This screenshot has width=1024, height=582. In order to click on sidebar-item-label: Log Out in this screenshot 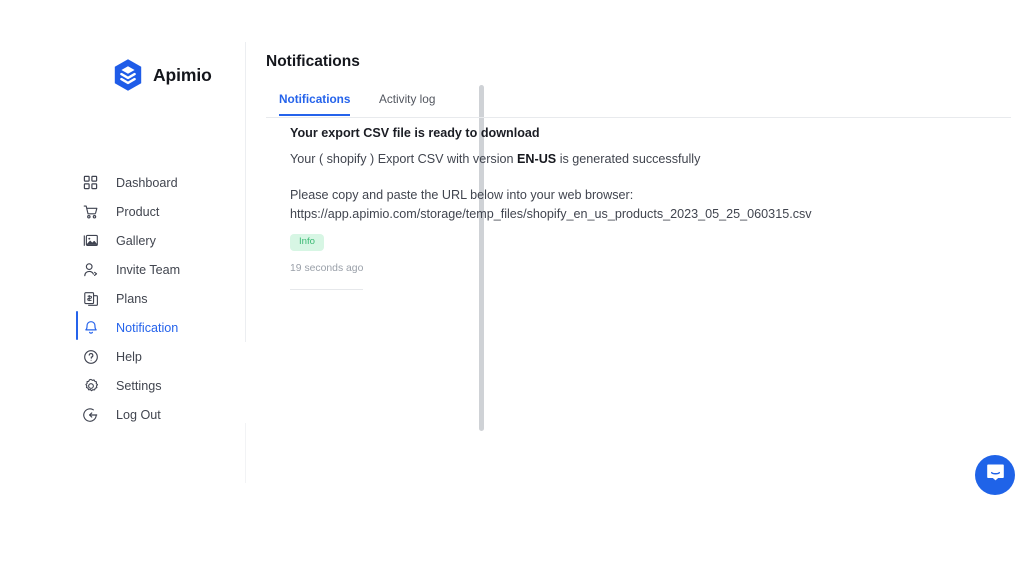, I will do `click(138, 414)`.